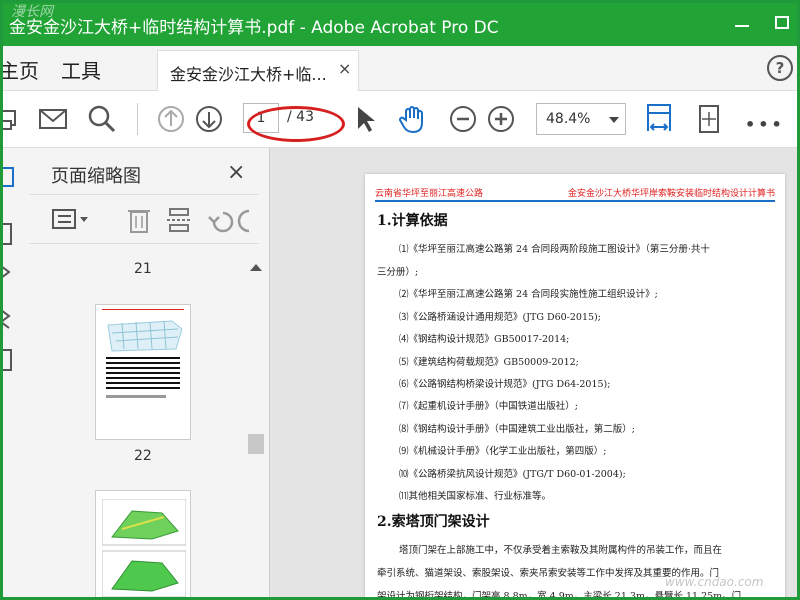 Image resolution: width=800 pixels, height=600 pixels. What do you see at coordinates (484, 339) in the screenshot?
I see `reference-line: ⑷《钢结构设计规范》GB50017-2014;` at bounding box center [484, 339].